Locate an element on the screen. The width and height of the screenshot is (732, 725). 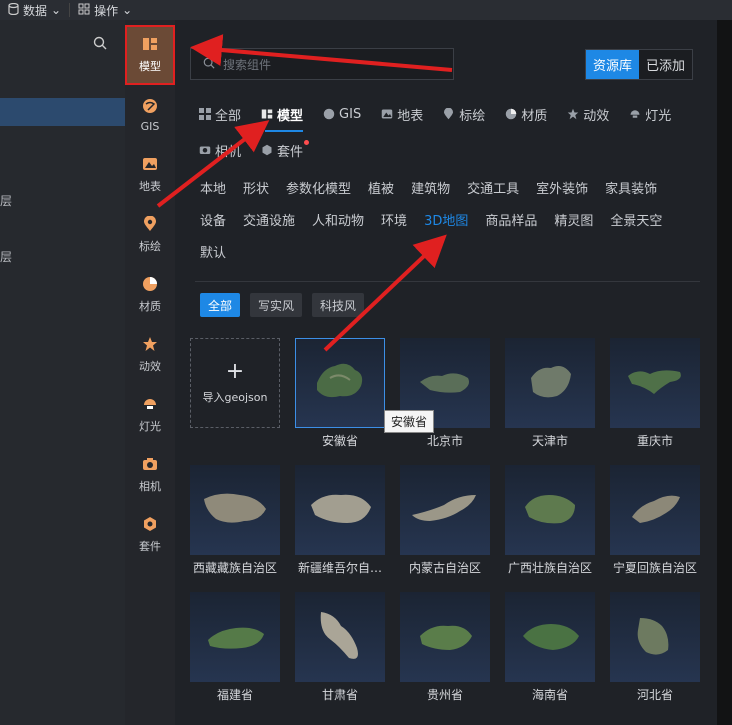
sidebar-item-terrain: 地表 is located at coordinates (150, 175).